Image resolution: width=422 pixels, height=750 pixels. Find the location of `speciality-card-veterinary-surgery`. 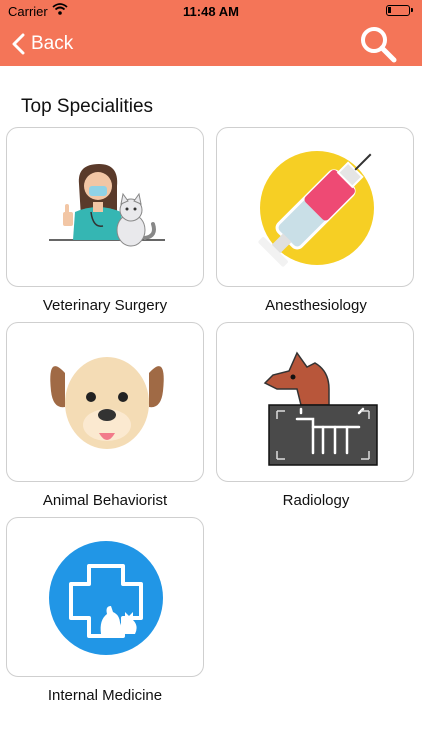

speciality-card-veterinary-surgery is located at coordinates (105, 207).